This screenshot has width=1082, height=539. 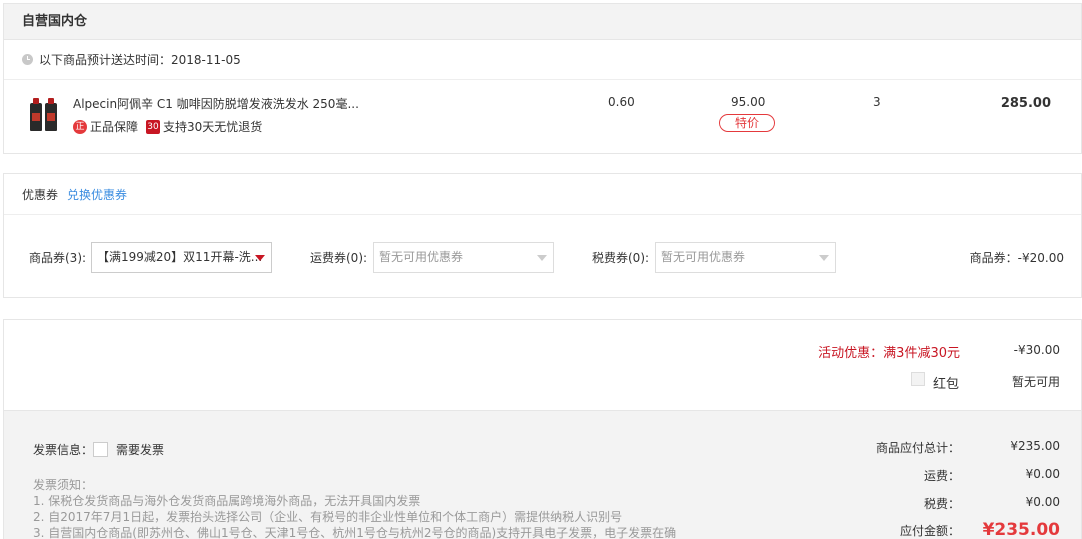 I want to click on amount-due-label: 应付金额：, so click(x=929, y=530).